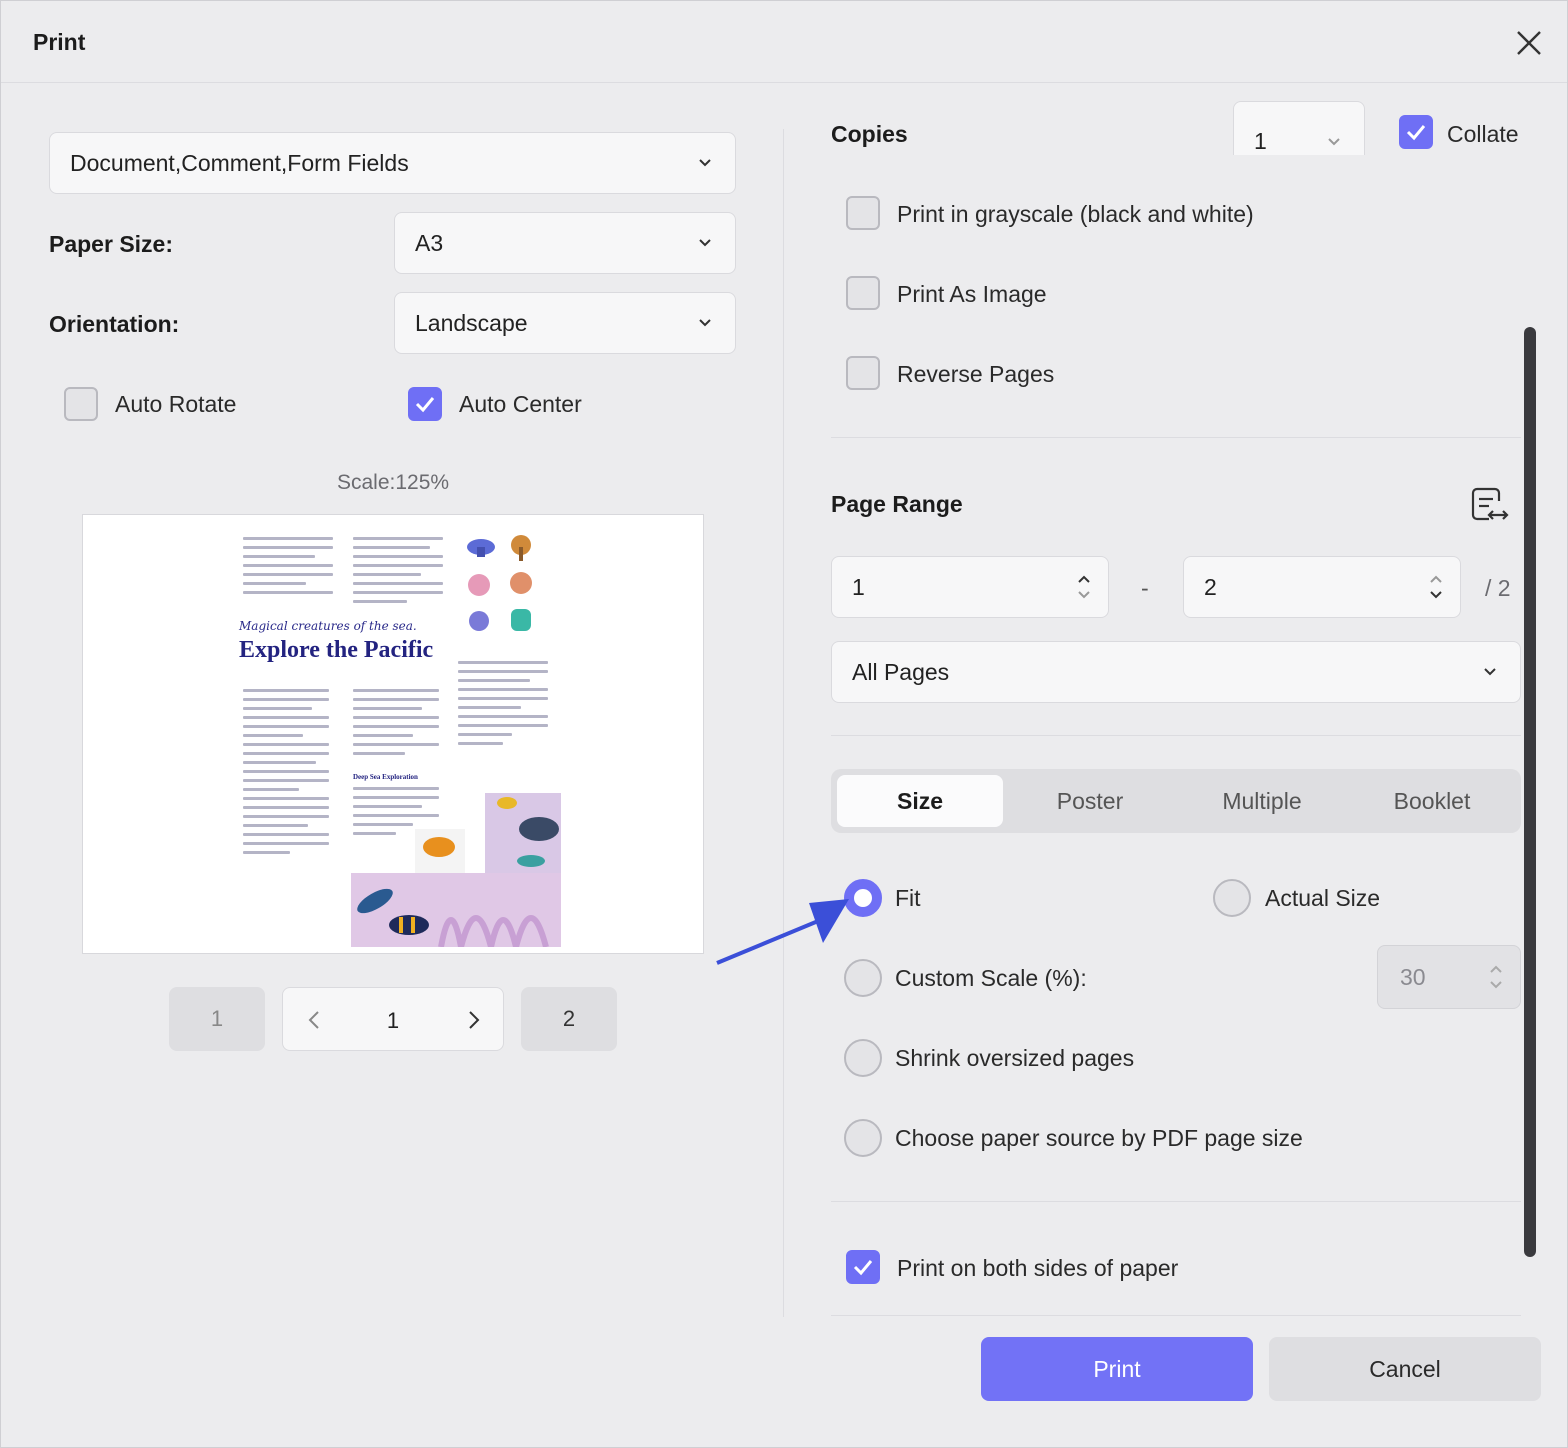  What do you see at coordinates (114, 324) in the screenshot?
I see `orientation-label: Orientation:` at bounding box center [114, 324].